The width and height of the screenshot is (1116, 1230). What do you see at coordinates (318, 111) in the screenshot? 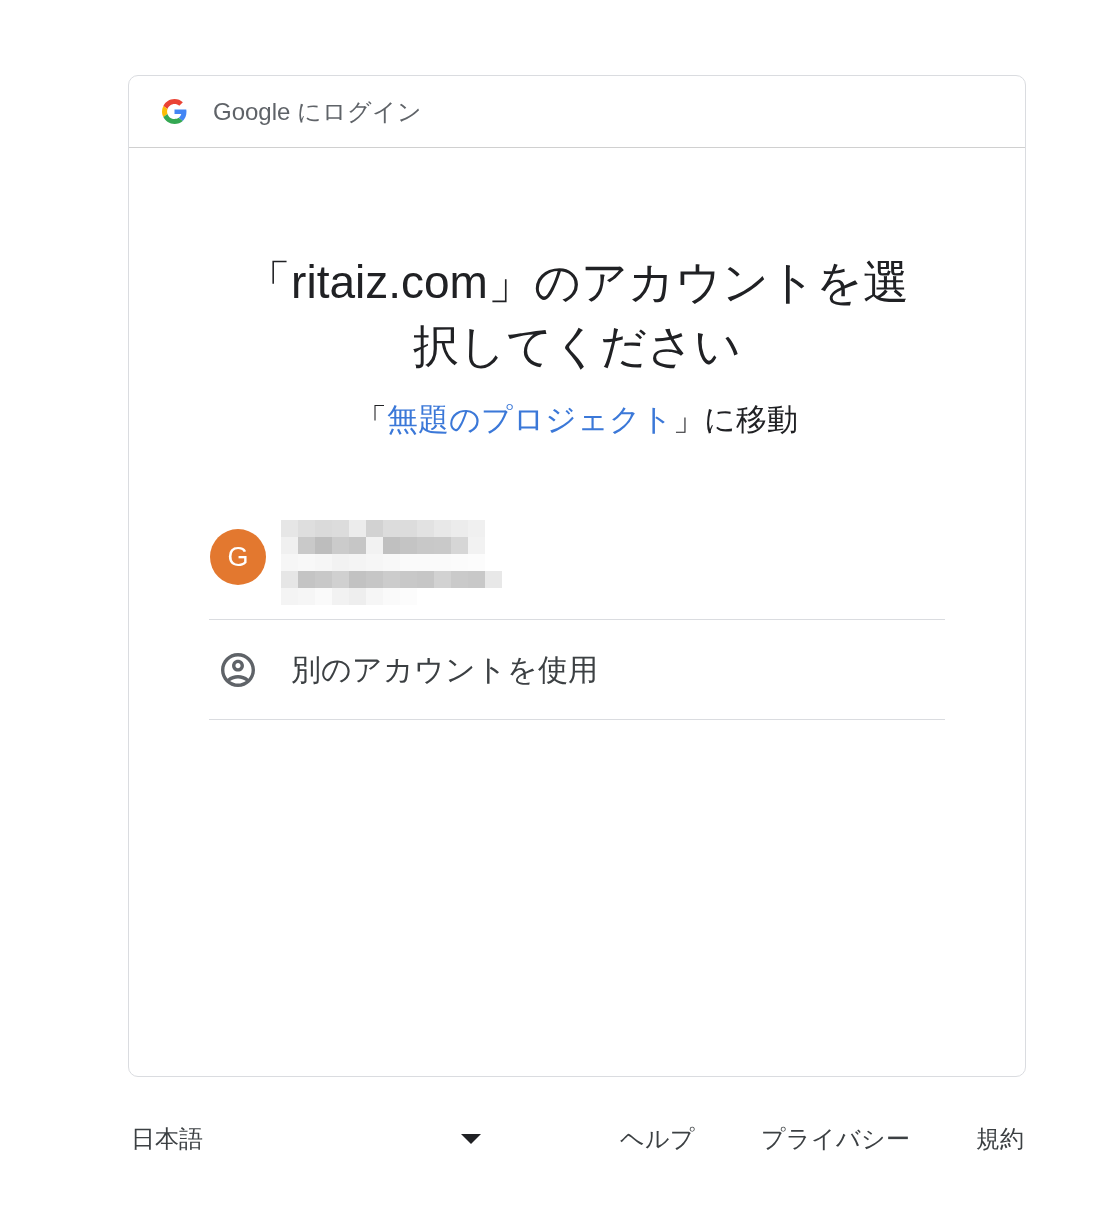
I see `header-title: Google にログイン` at bounding box center [318, 111].